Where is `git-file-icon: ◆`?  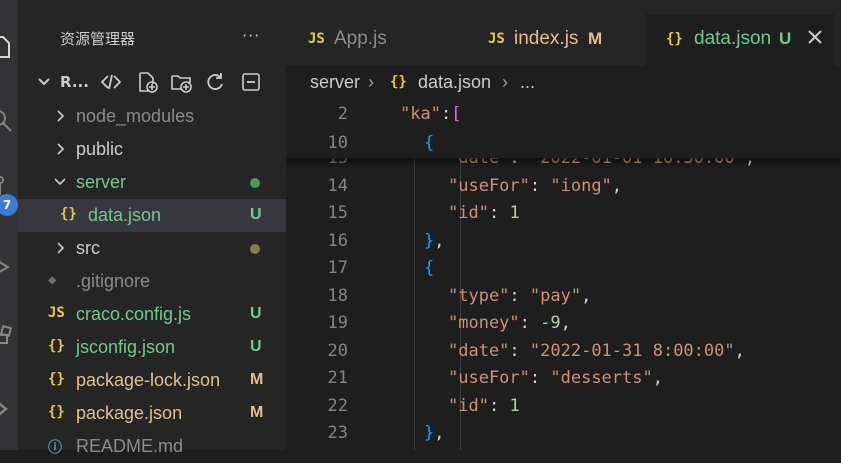 git-file-icon: ◆ is located at coordinates (52, 280).